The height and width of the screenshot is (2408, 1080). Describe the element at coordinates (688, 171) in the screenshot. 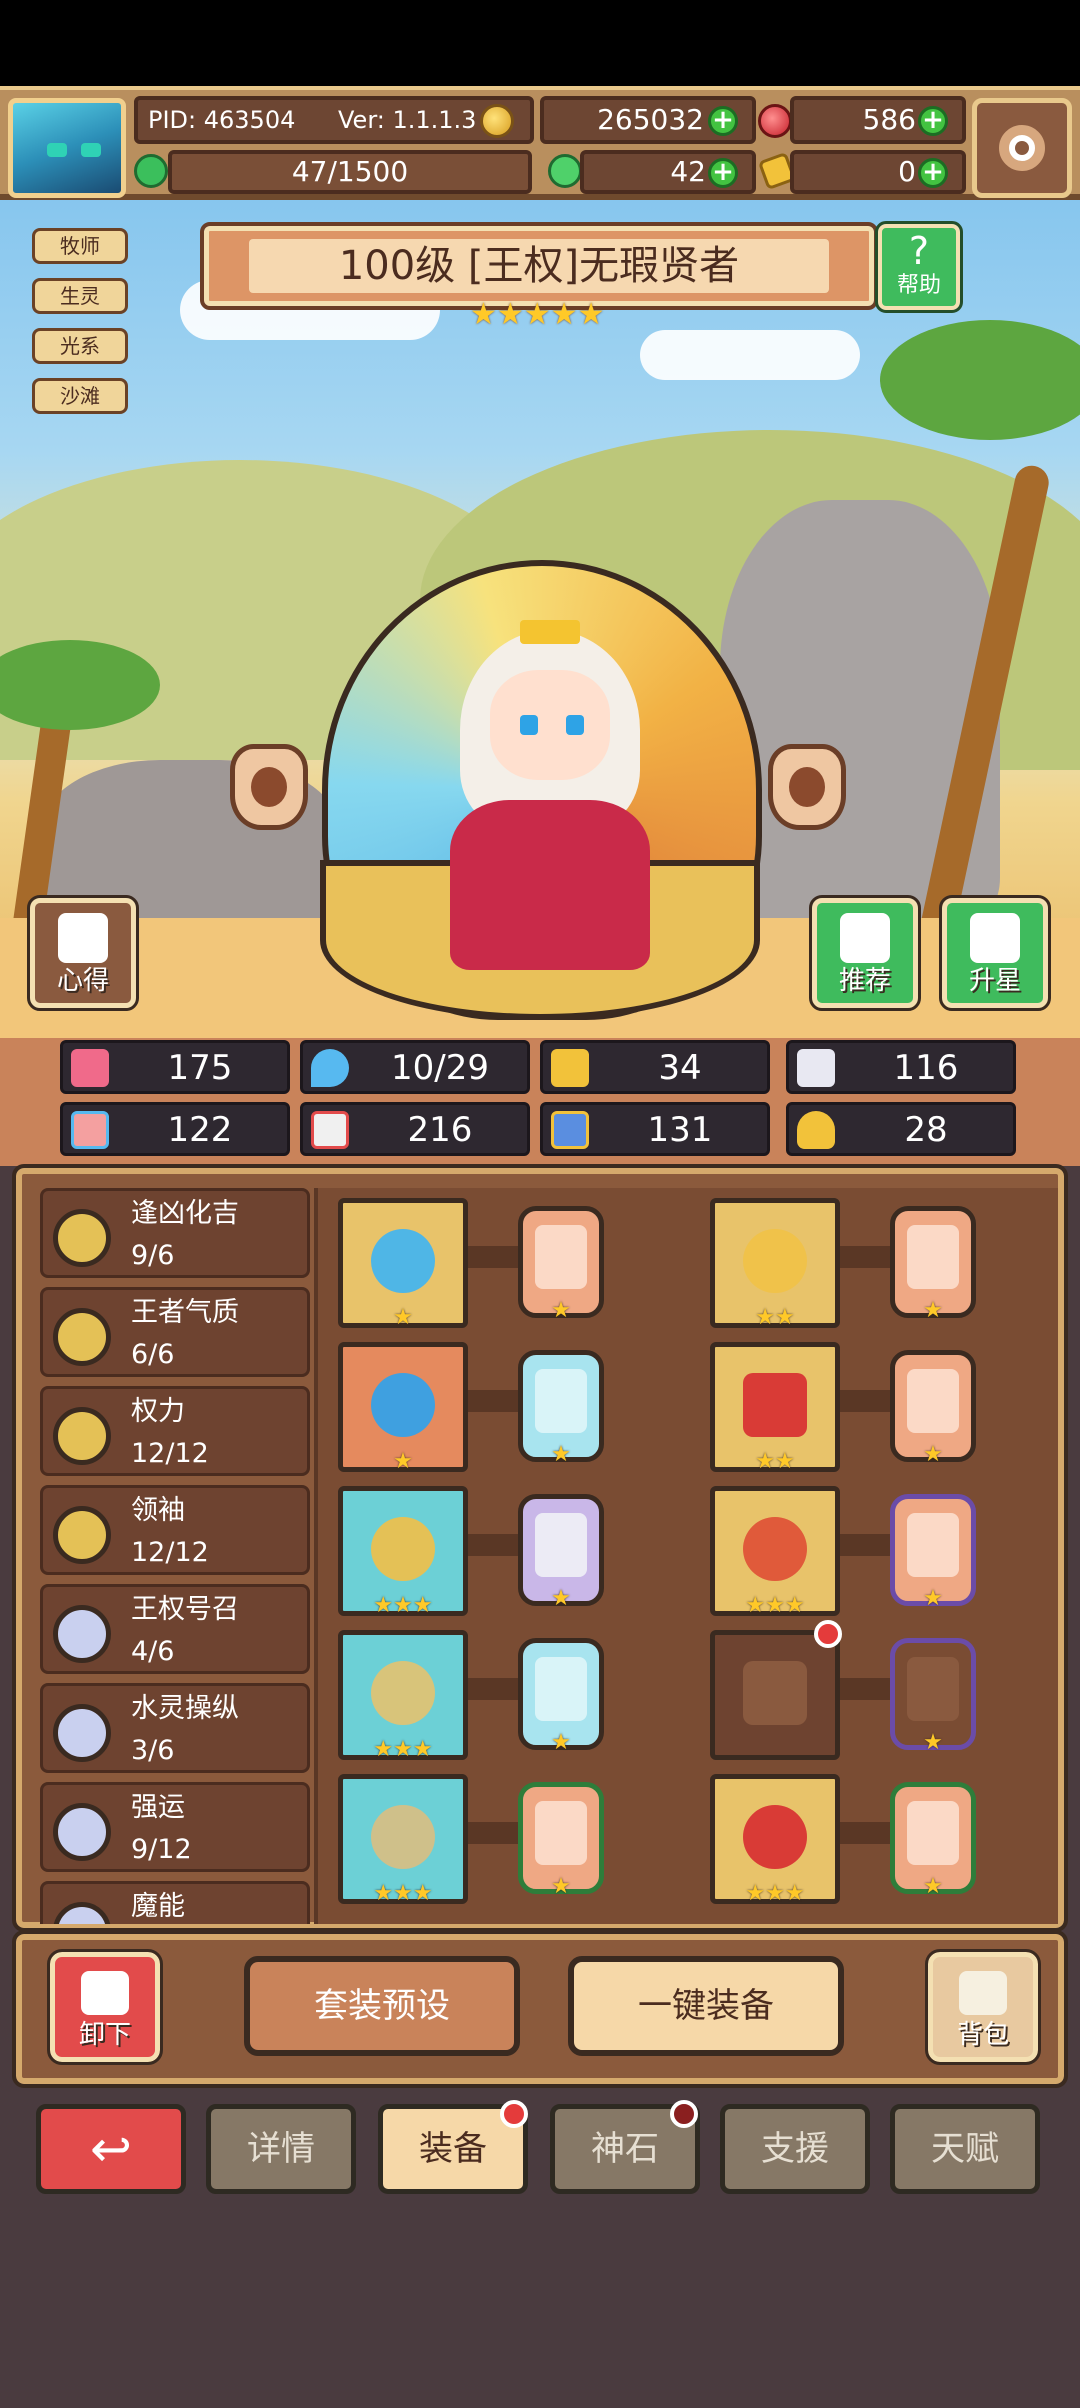

I see `clover-amount: 42` at that location.